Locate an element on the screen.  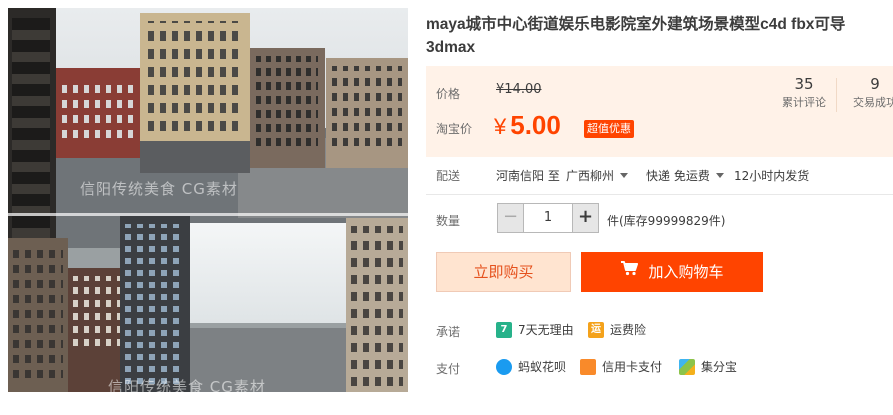
reviews-label: 累计评论 is located at coordinates (804, 102).